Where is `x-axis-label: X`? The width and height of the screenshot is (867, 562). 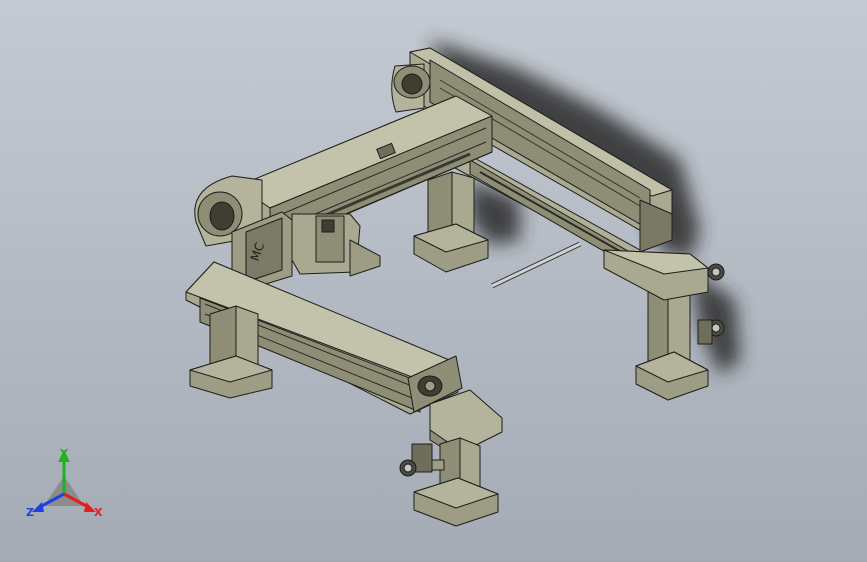
x-axis-label: X is located at coordinates (98, 512).